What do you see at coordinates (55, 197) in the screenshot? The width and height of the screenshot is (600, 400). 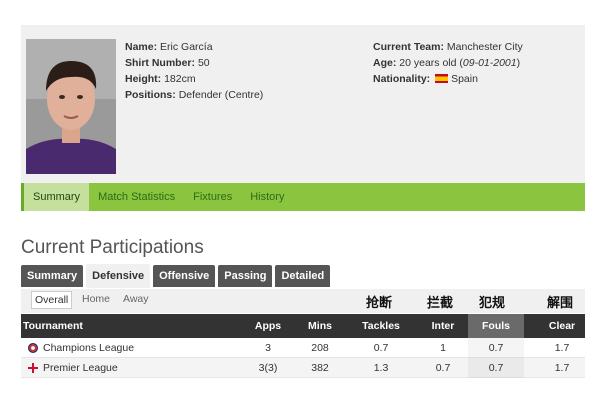 I see `nav-summary: Summary` at bounding box center [55, 197].